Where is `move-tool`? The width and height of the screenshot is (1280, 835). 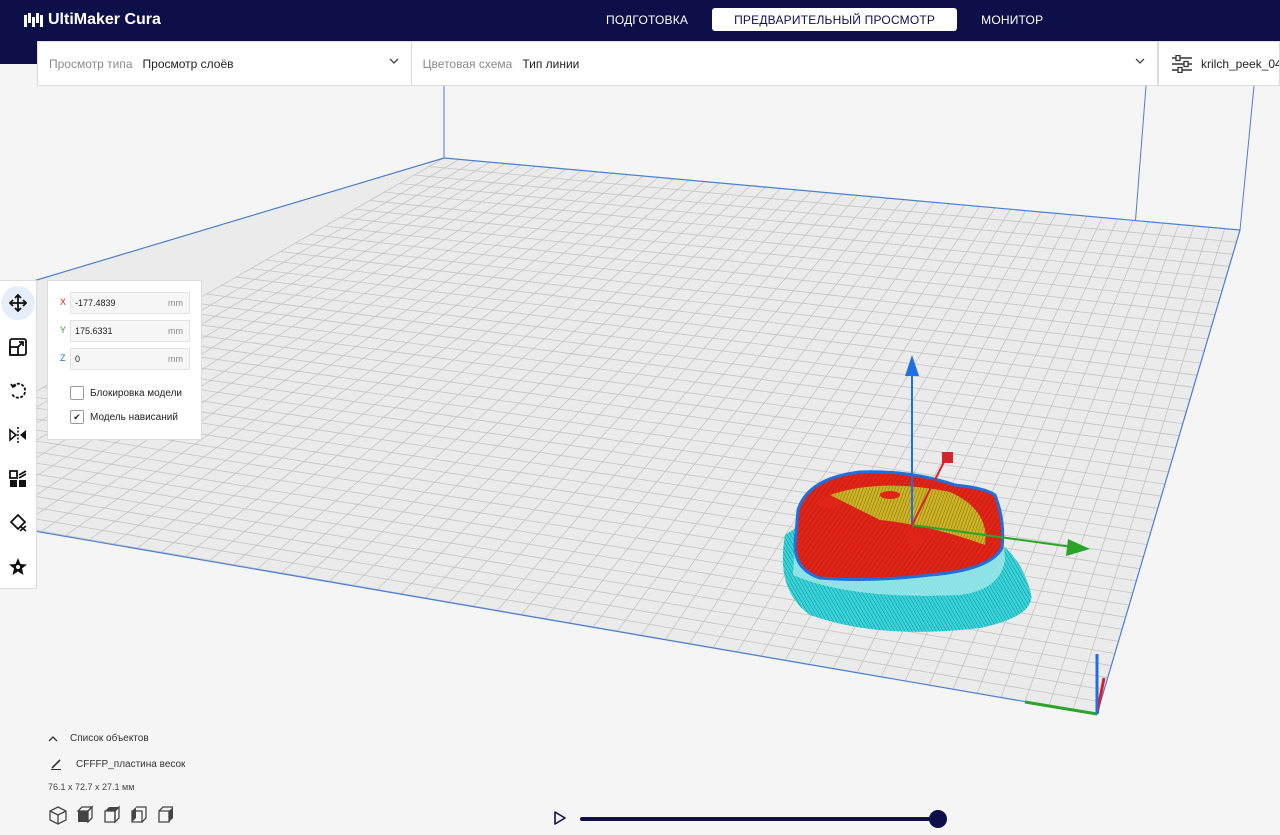
move-tool is located at coordinates (18, 303).